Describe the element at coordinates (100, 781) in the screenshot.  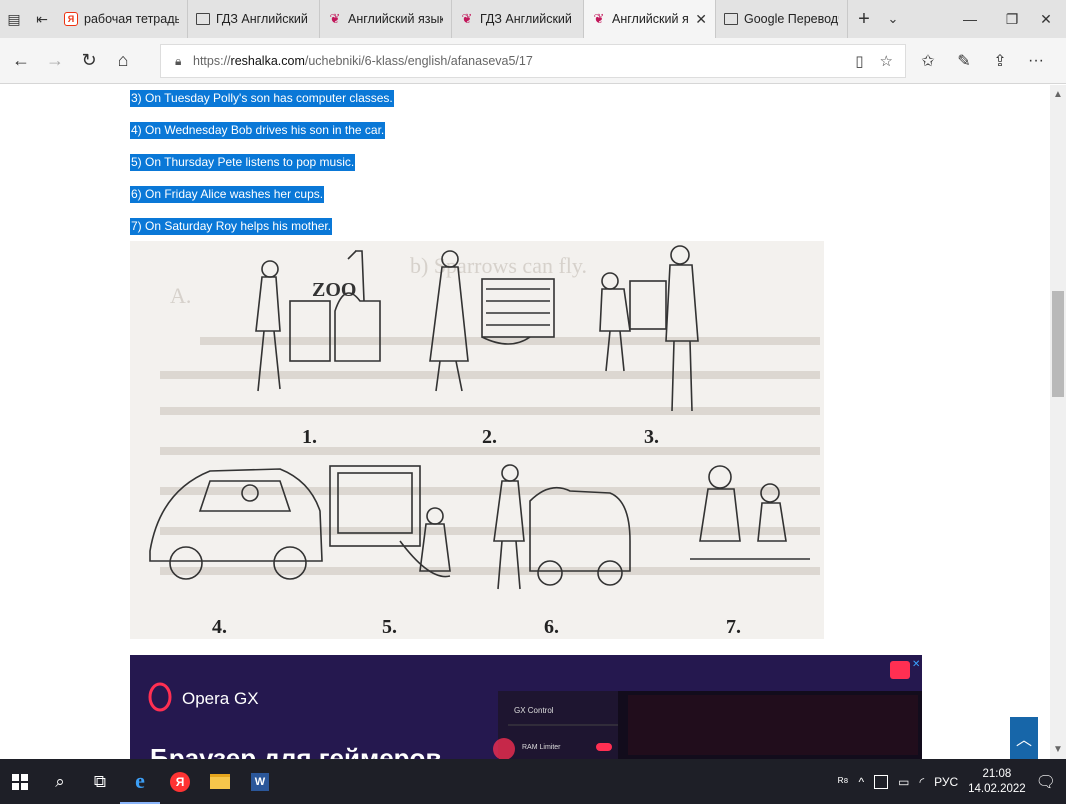
I see `task-view-icon: ⧉` at that location.